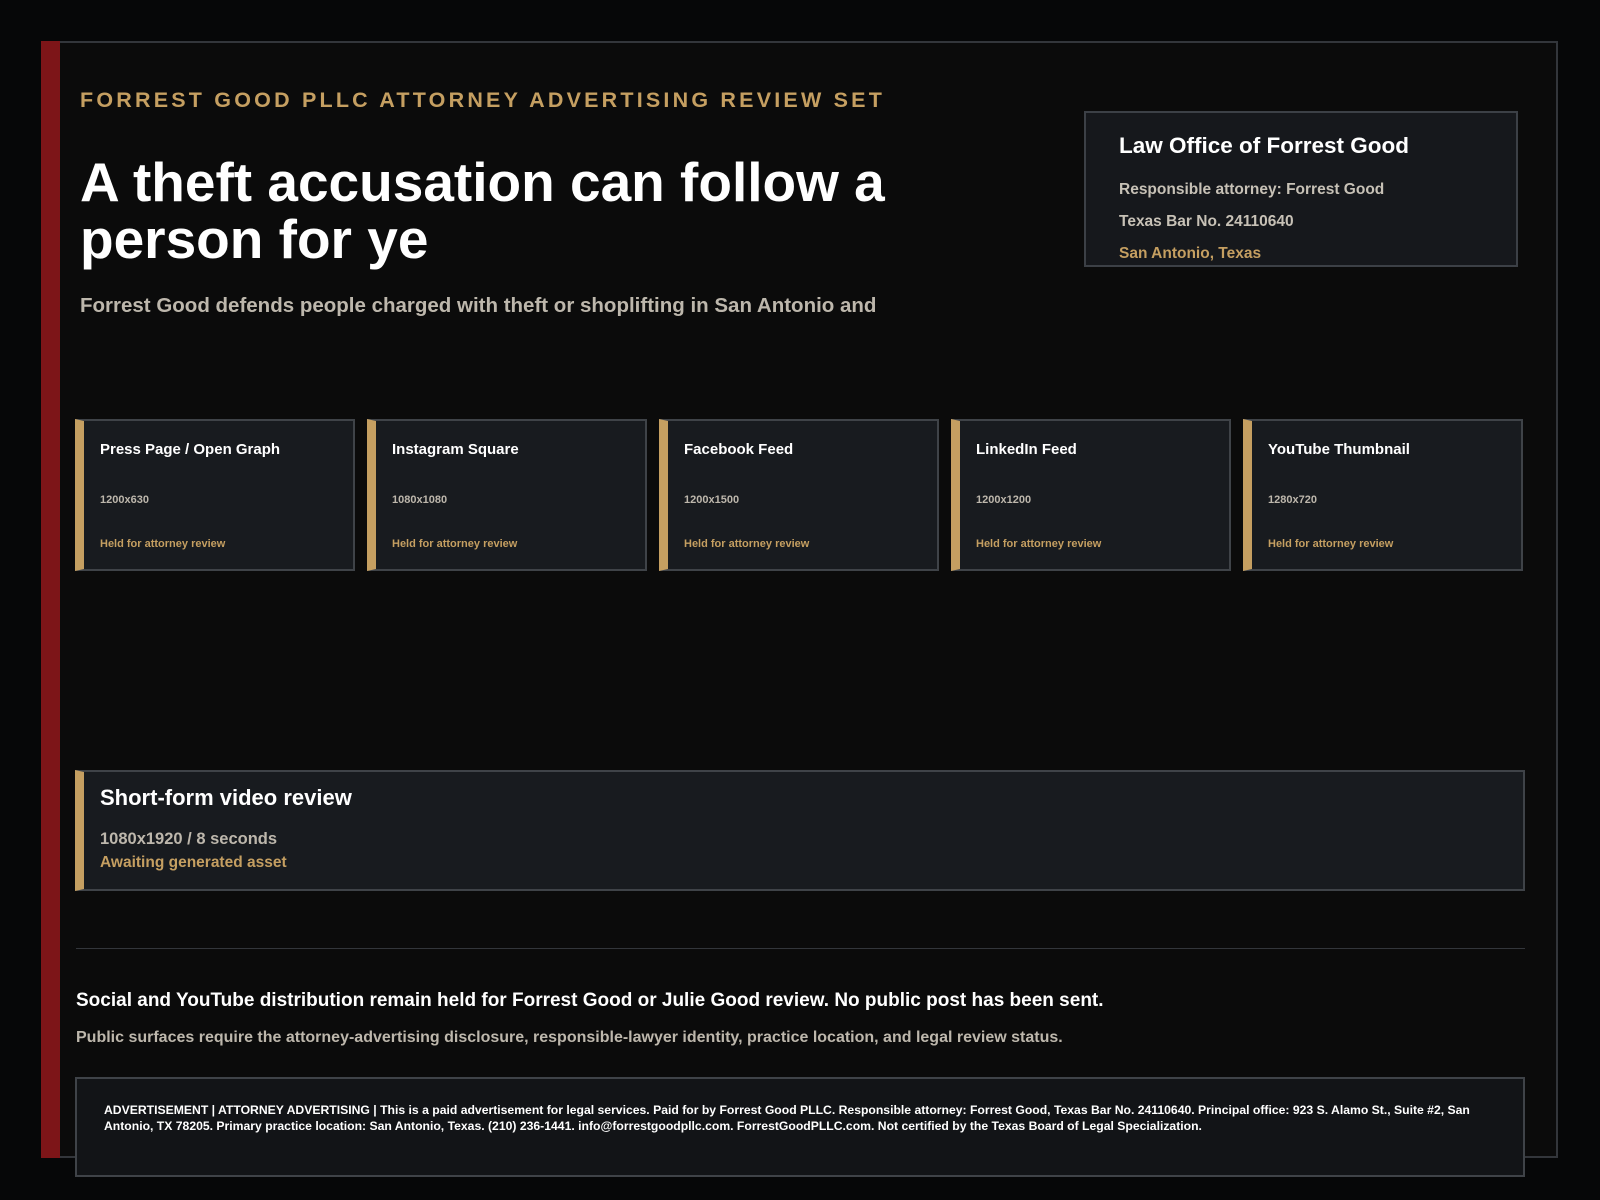  Describe the element at coordinates (1004, 500) in the screenshot. I see `format-size: 1200x1200` at that location.